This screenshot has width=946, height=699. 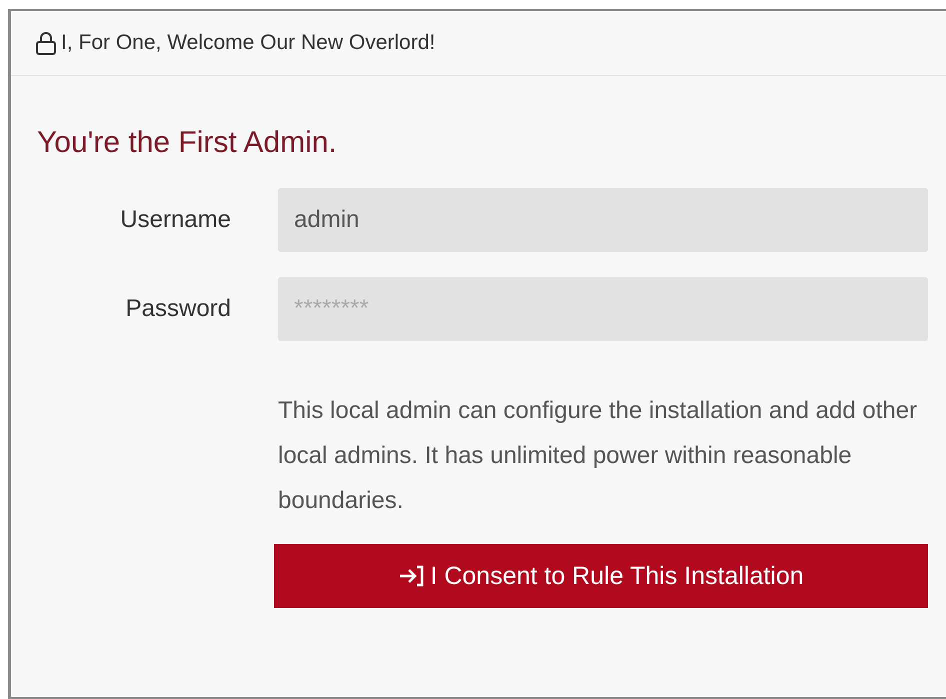 I want to click on heading: You're the First Admin., so click(x=187, y=143).